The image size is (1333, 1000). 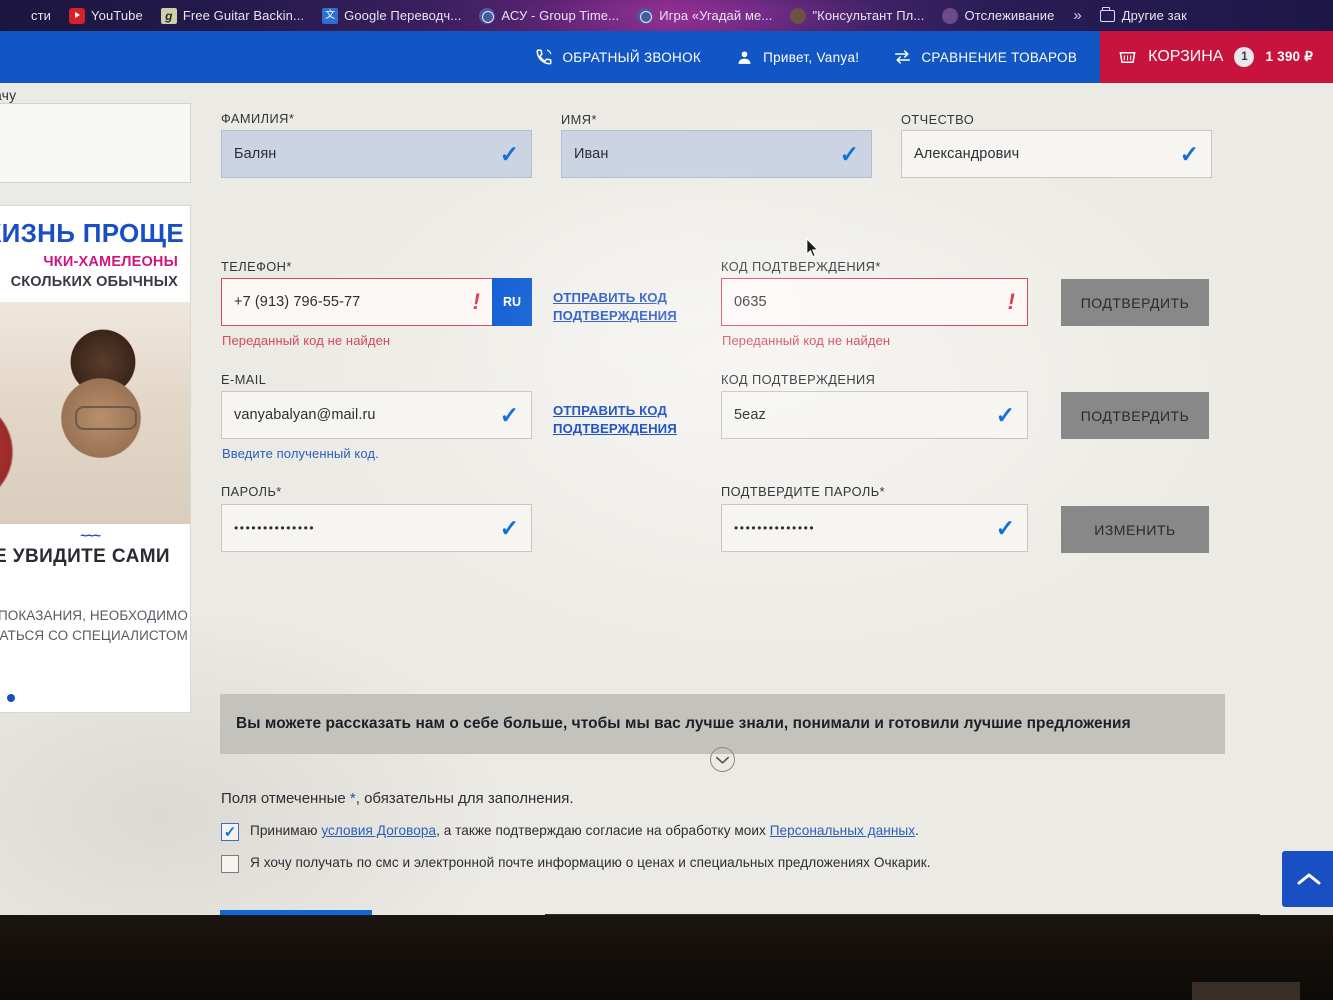 What do you see at coordinates (716, 154) in the screenshot?
I see `firstname-input: Иван ✓` at bounding box center [716, 154].